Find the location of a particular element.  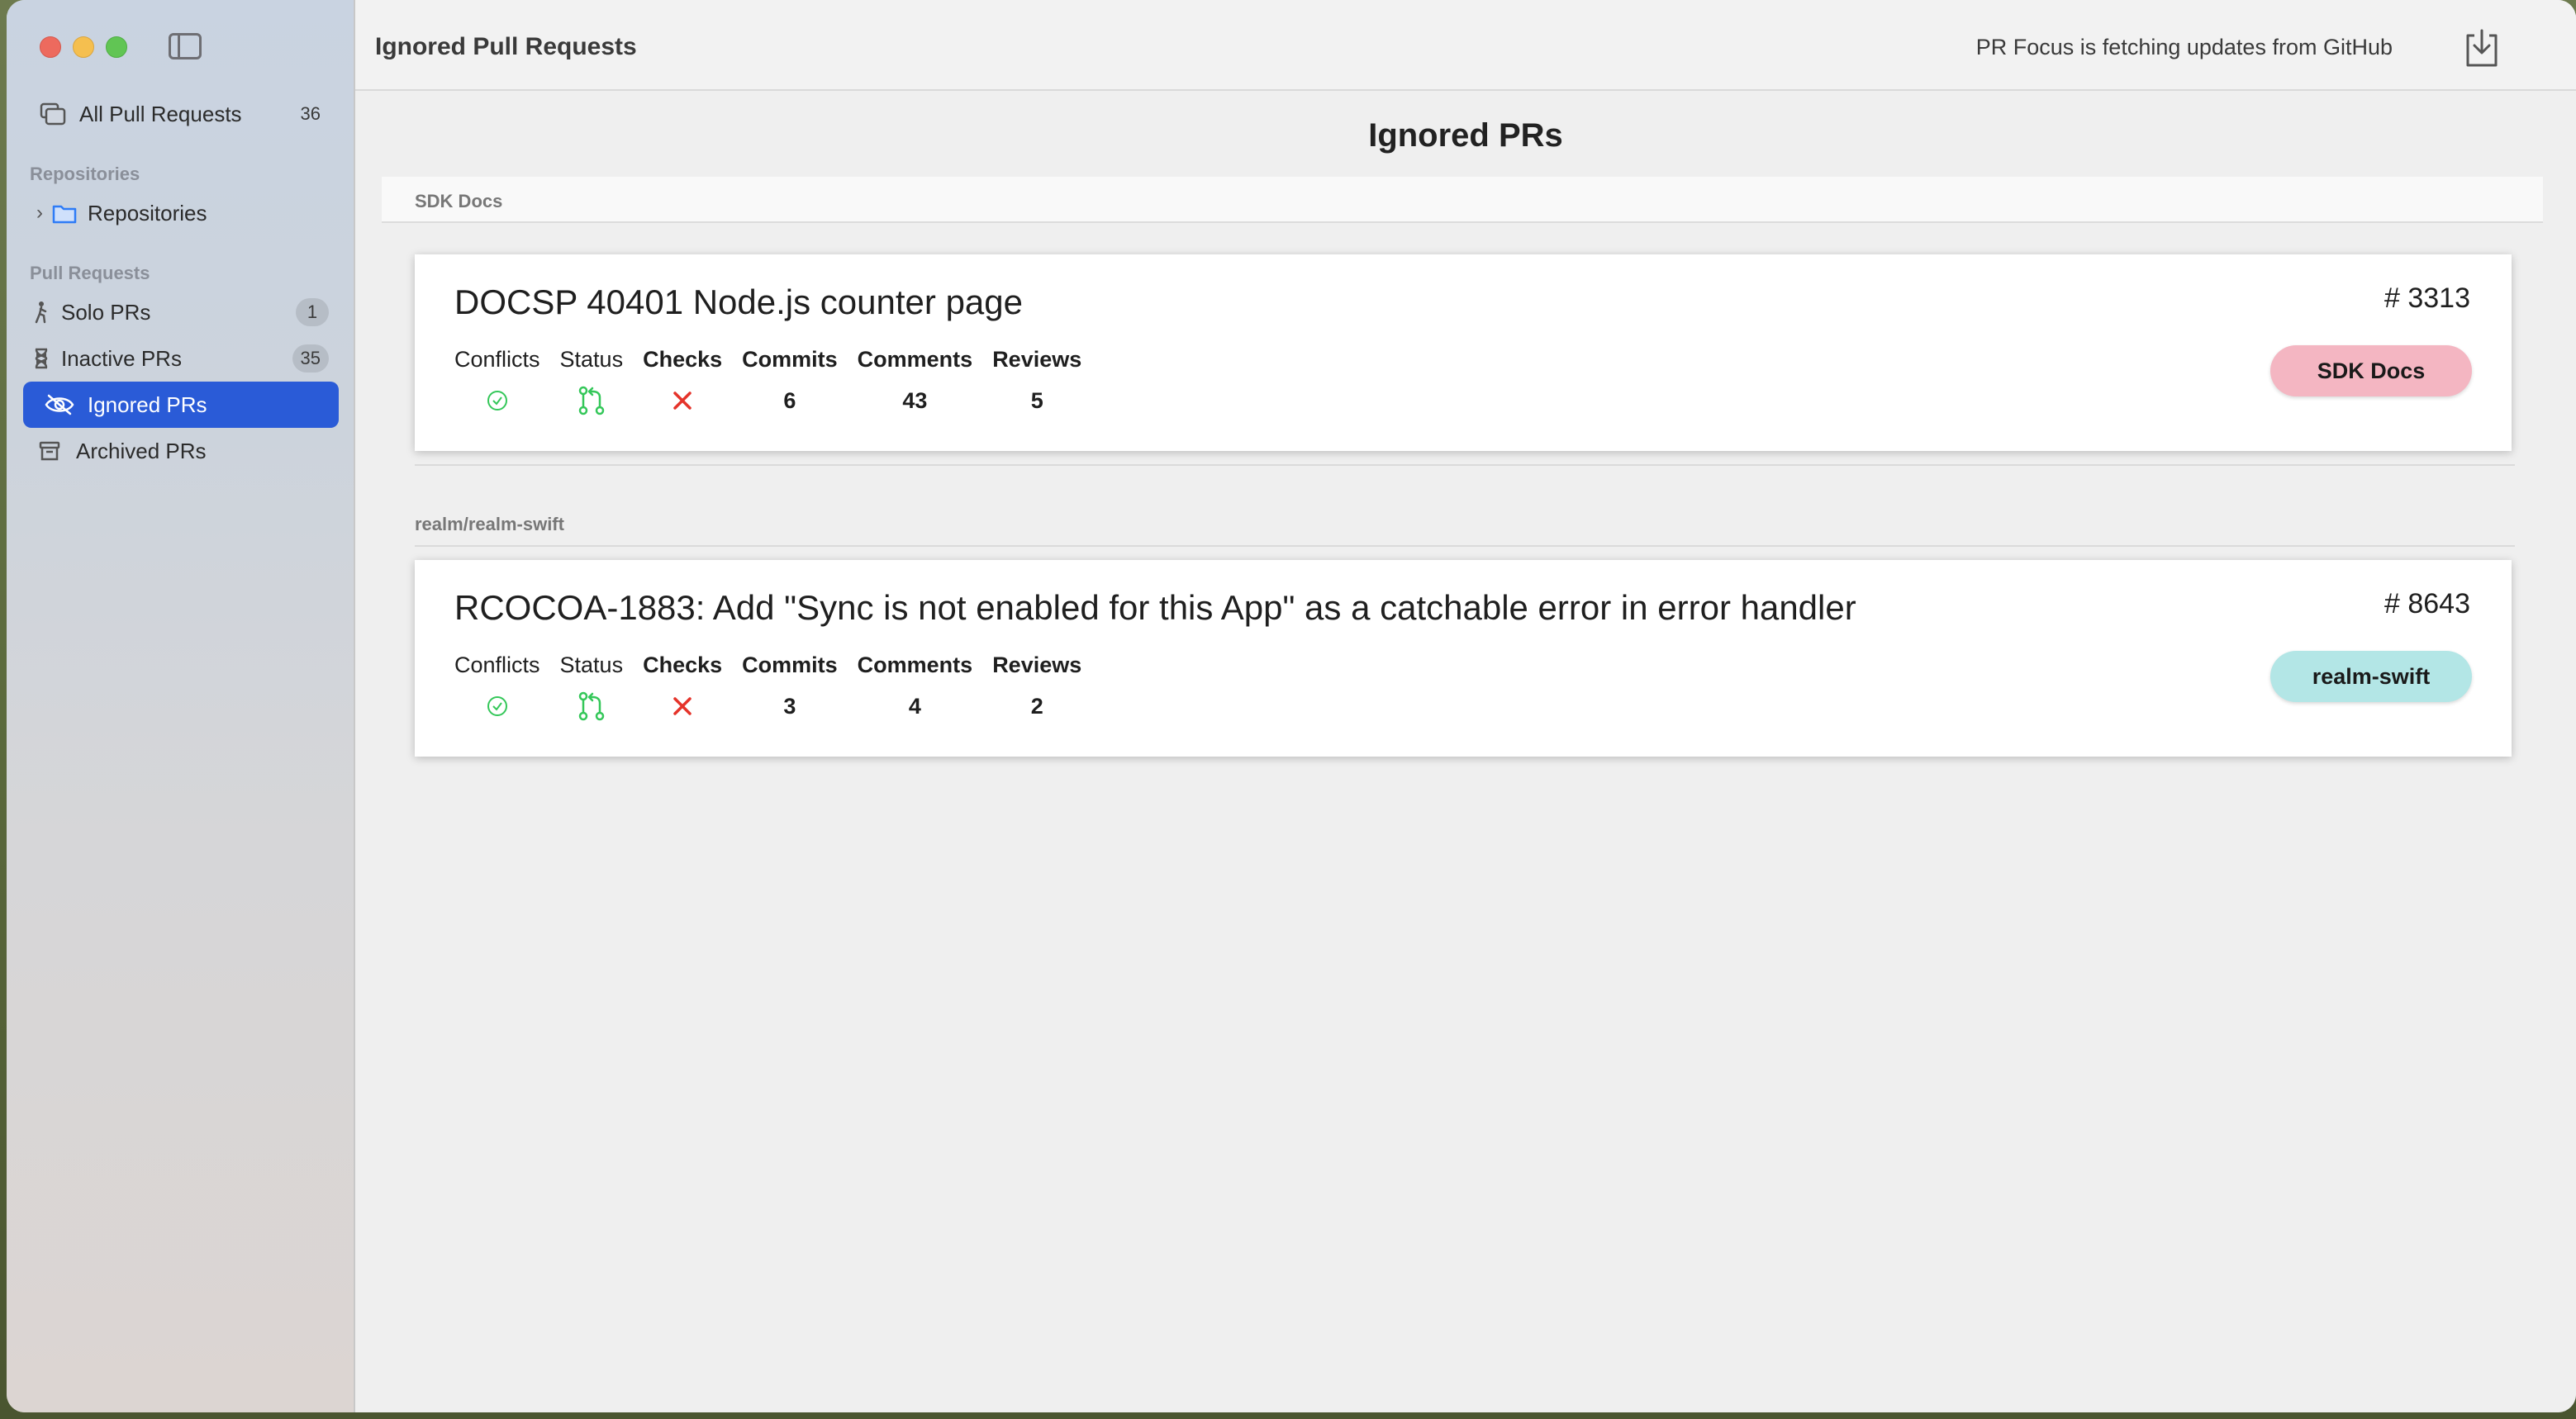

close-window-button is located at coordinates (50, 47).